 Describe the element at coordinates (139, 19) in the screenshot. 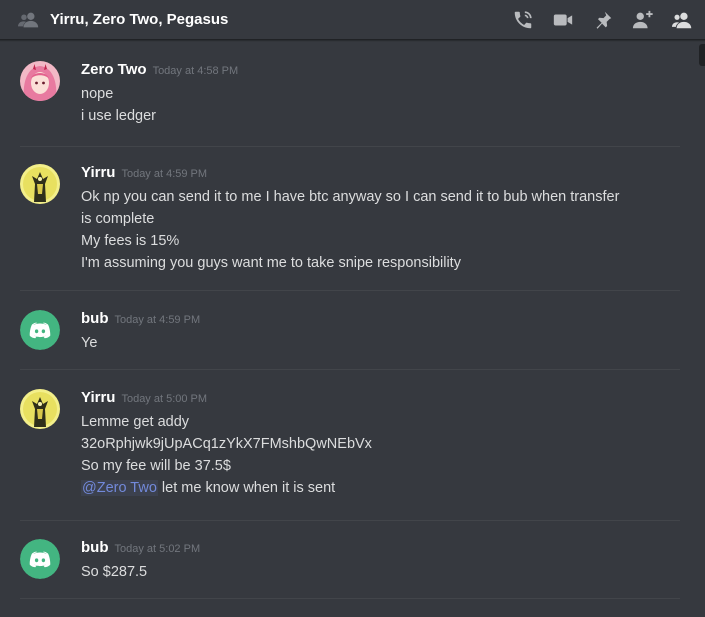

I see `channel-title: Yirru, Zero Two, Pegasus` at that location.